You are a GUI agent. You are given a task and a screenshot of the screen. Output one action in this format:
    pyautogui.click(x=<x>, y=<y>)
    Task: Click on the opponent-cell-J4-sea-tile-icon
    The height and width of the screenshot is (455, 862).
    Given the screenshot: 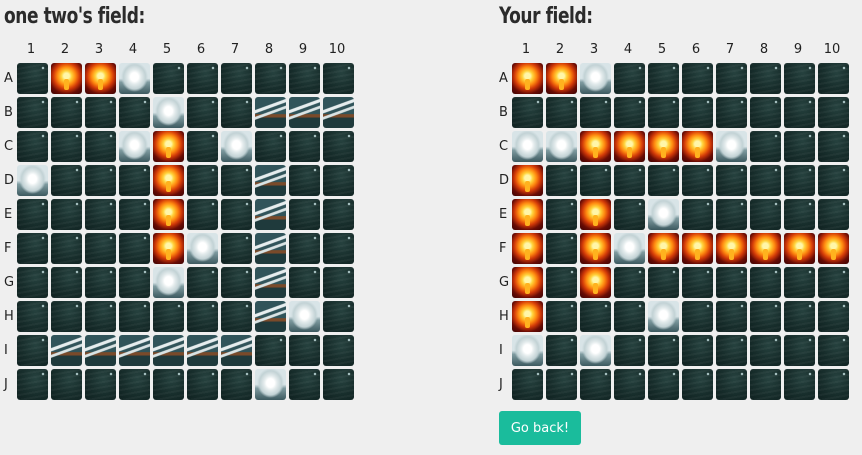 What is the action you would take?
    pyautogui.click(x=134, y=384)
    